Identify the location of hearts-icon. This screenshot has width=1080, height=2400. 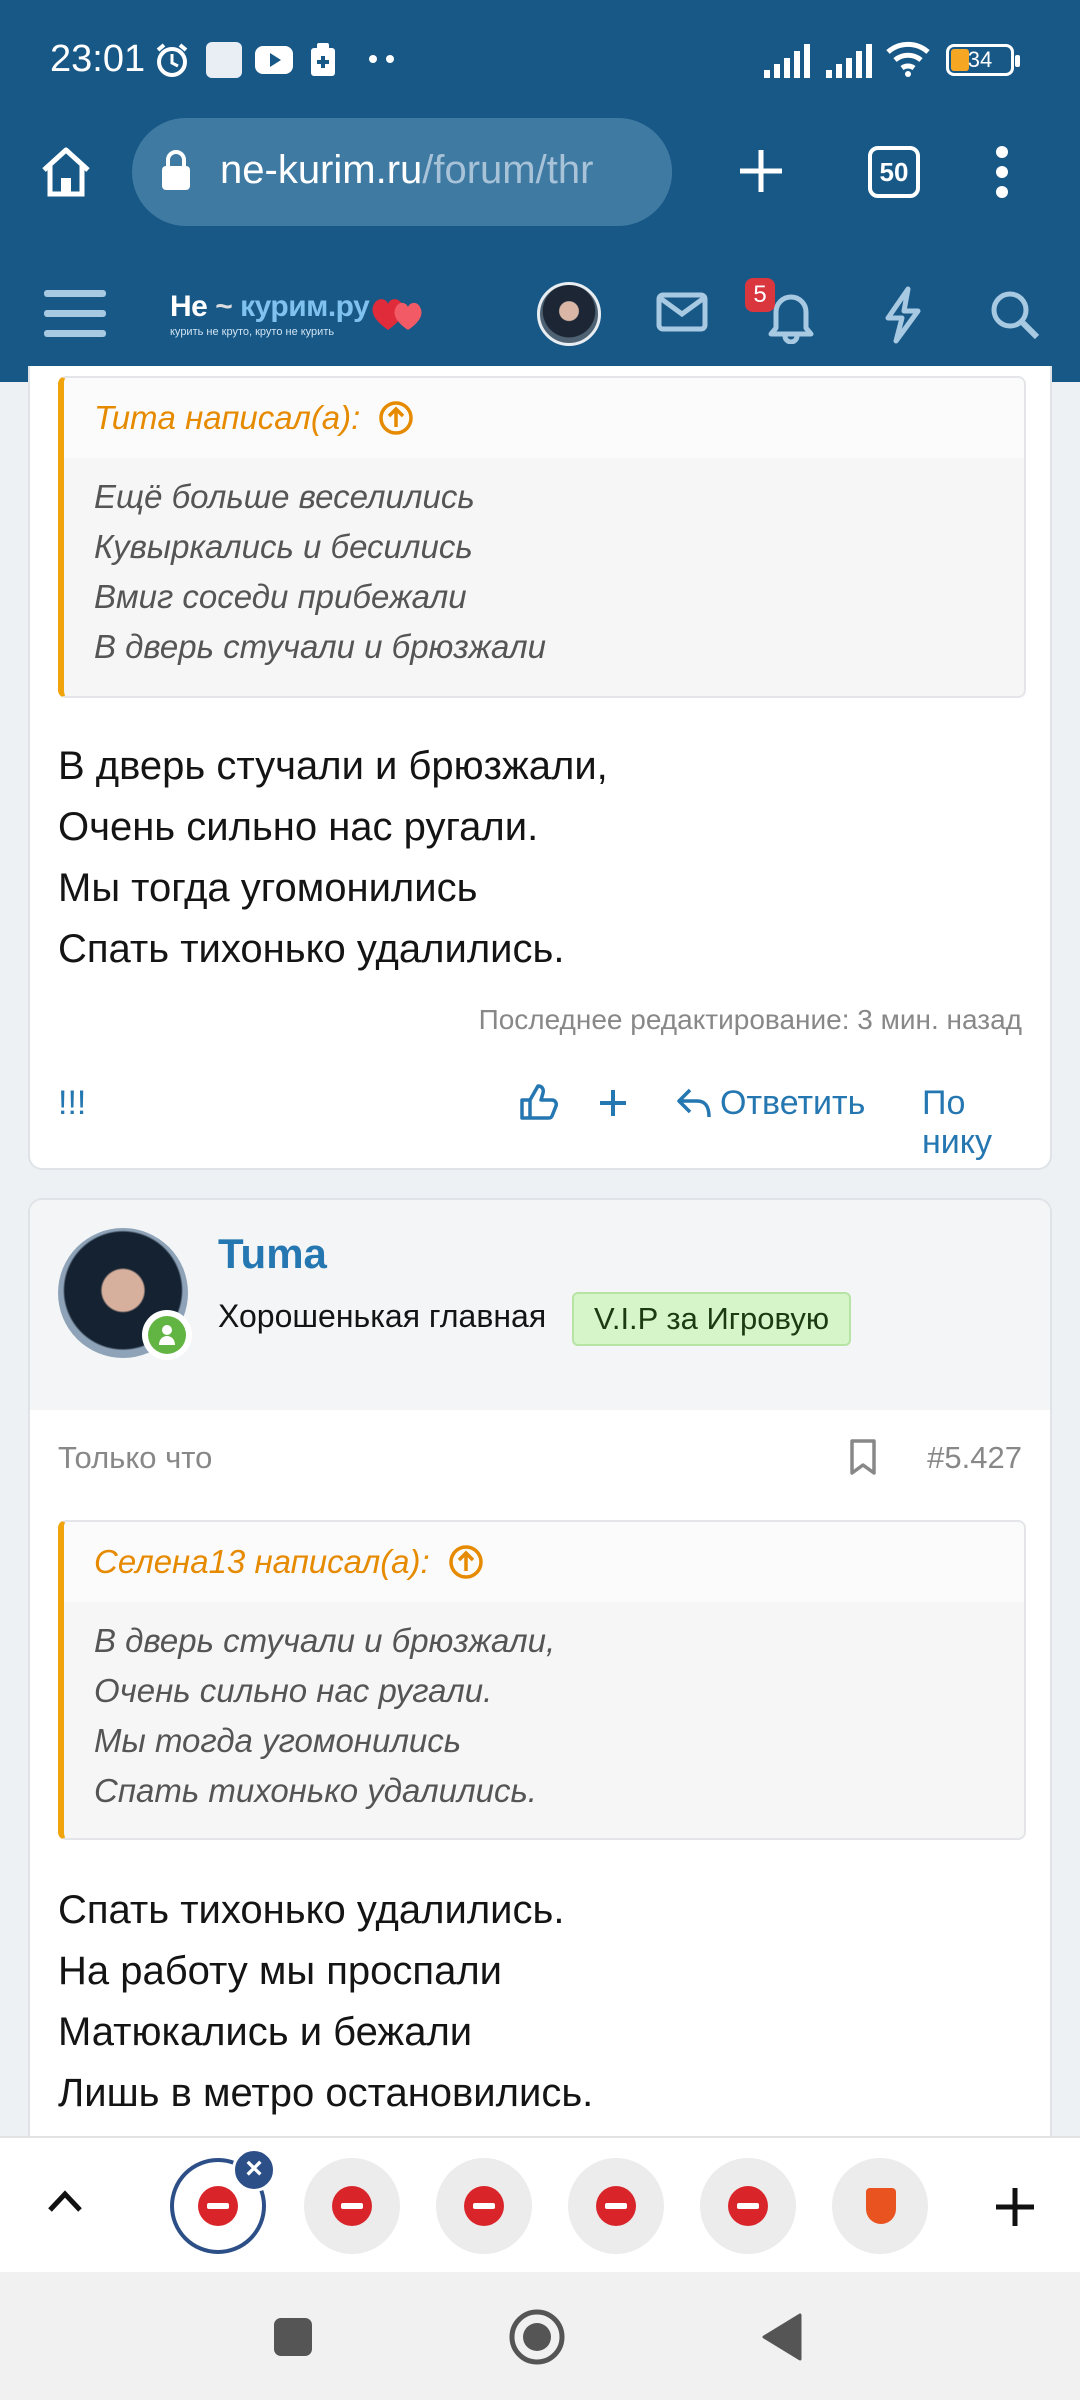
(397, 314).